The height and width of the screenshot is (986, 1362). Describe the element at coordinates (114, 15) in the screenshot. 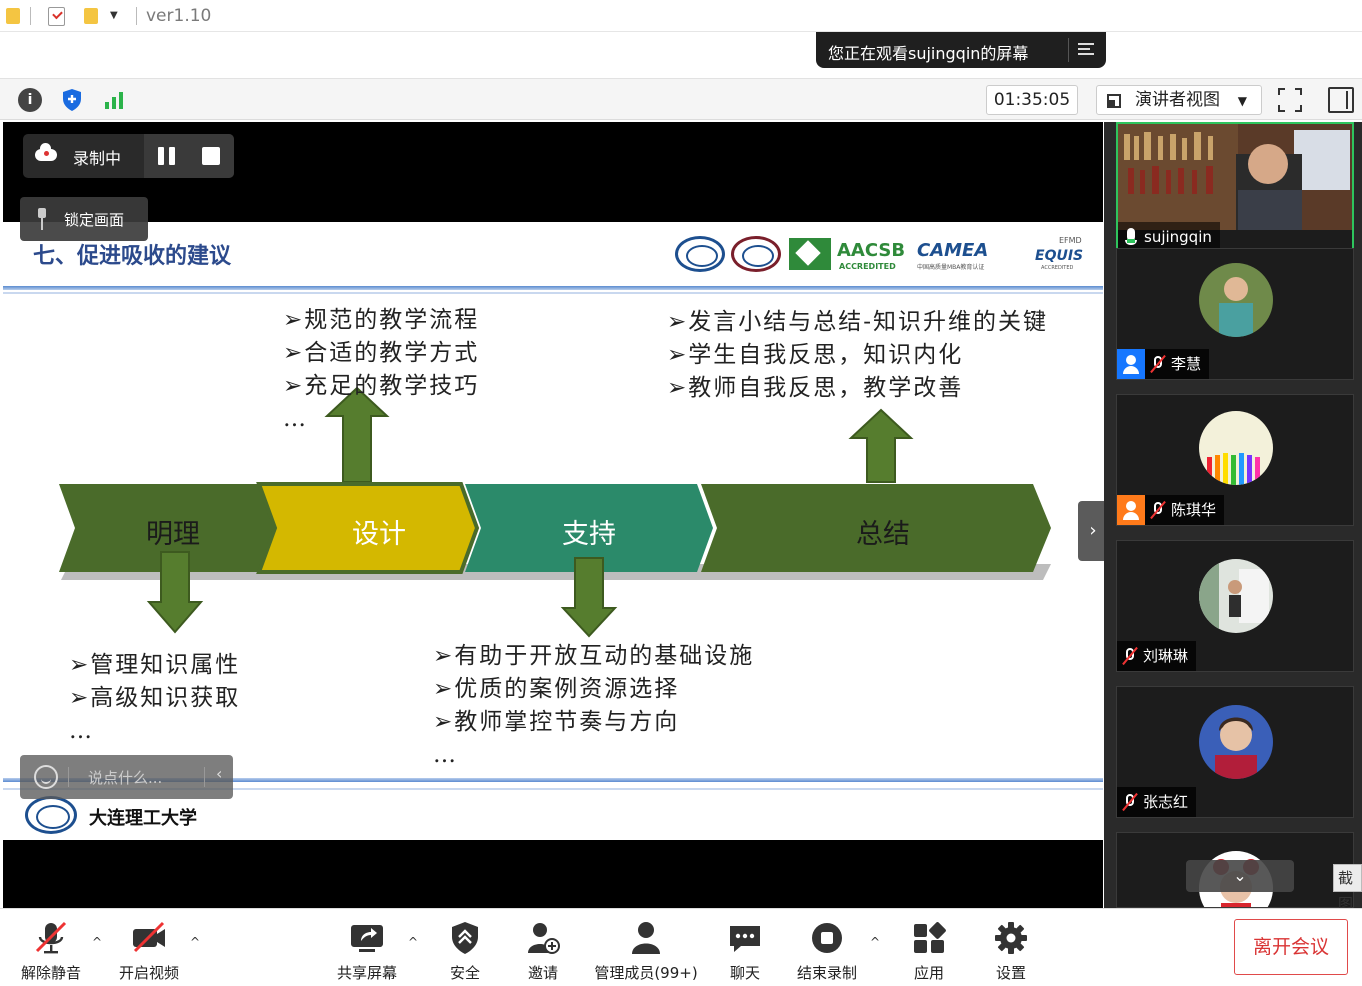

I see `dropdown-arrow-icon: ▼` at that location.